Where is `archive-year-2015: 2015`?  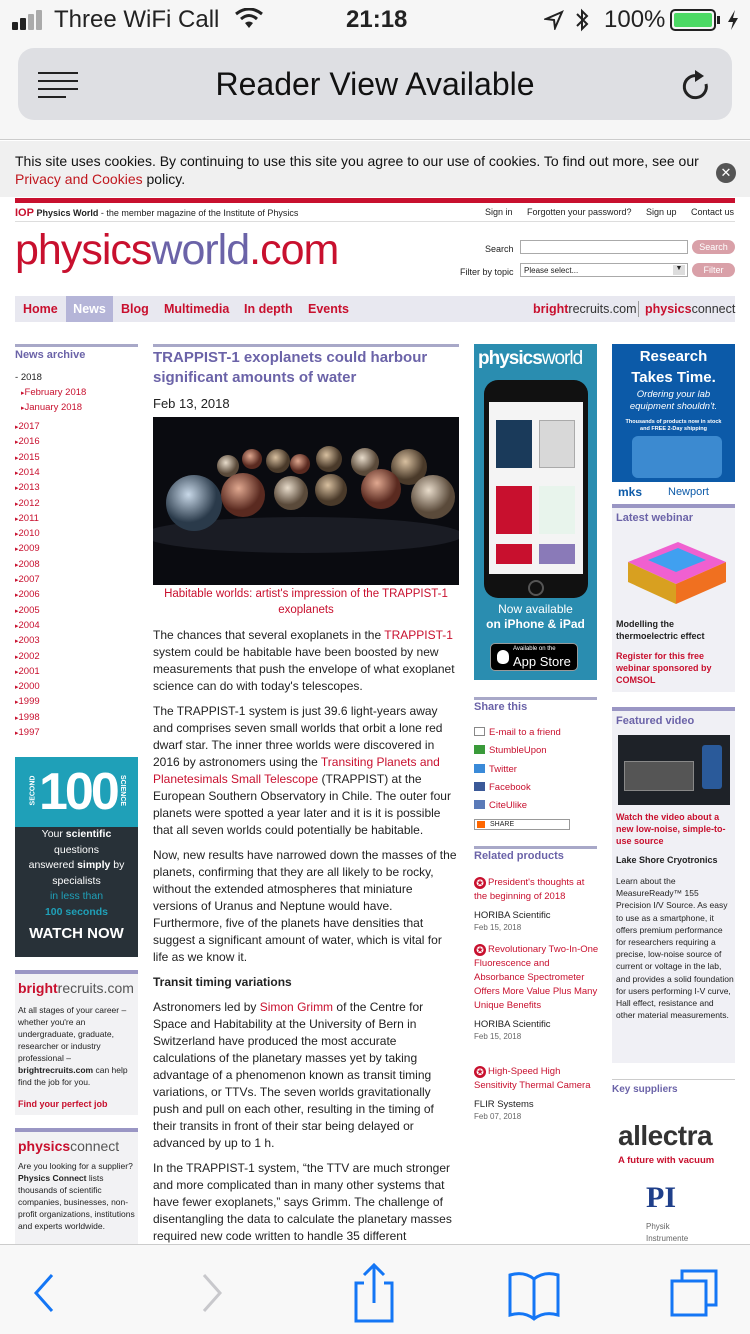
archive-year-2015: 2015 is located at coordinates (27, 457).